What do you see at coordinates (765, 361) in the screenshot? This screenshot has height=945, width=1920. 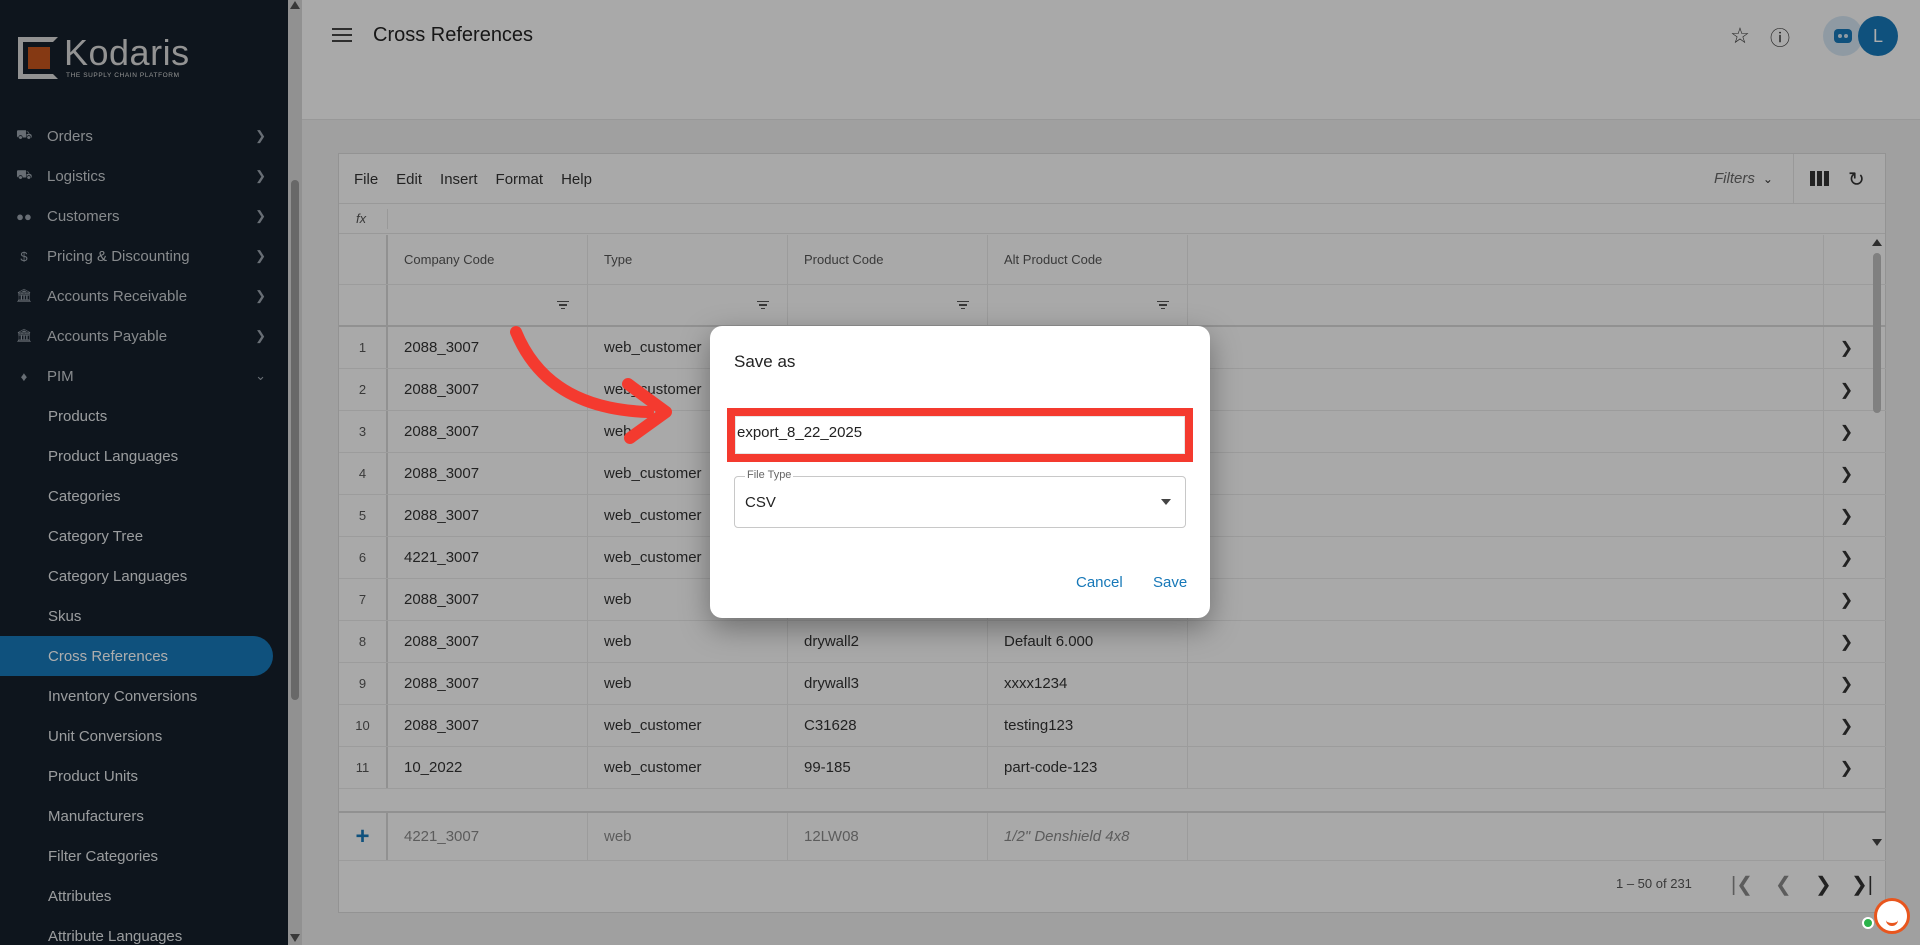 I see `dialog-title: Save as` at bounding box center [765, 361].